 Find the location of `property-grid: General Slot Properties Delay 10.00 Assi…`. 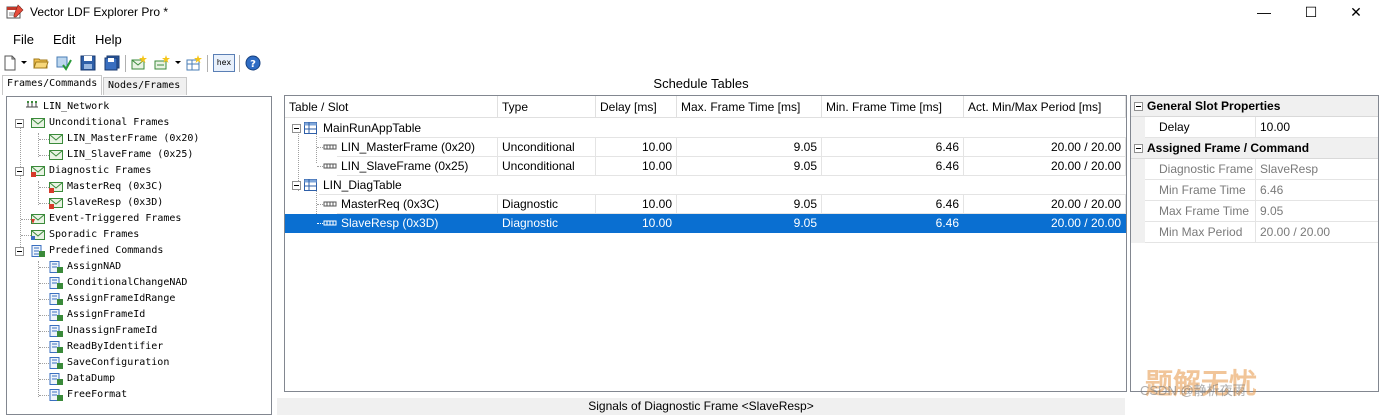

property-grid: General Slot Properties Delay 10.00 Assi… is located at coordinates (1254, 243).